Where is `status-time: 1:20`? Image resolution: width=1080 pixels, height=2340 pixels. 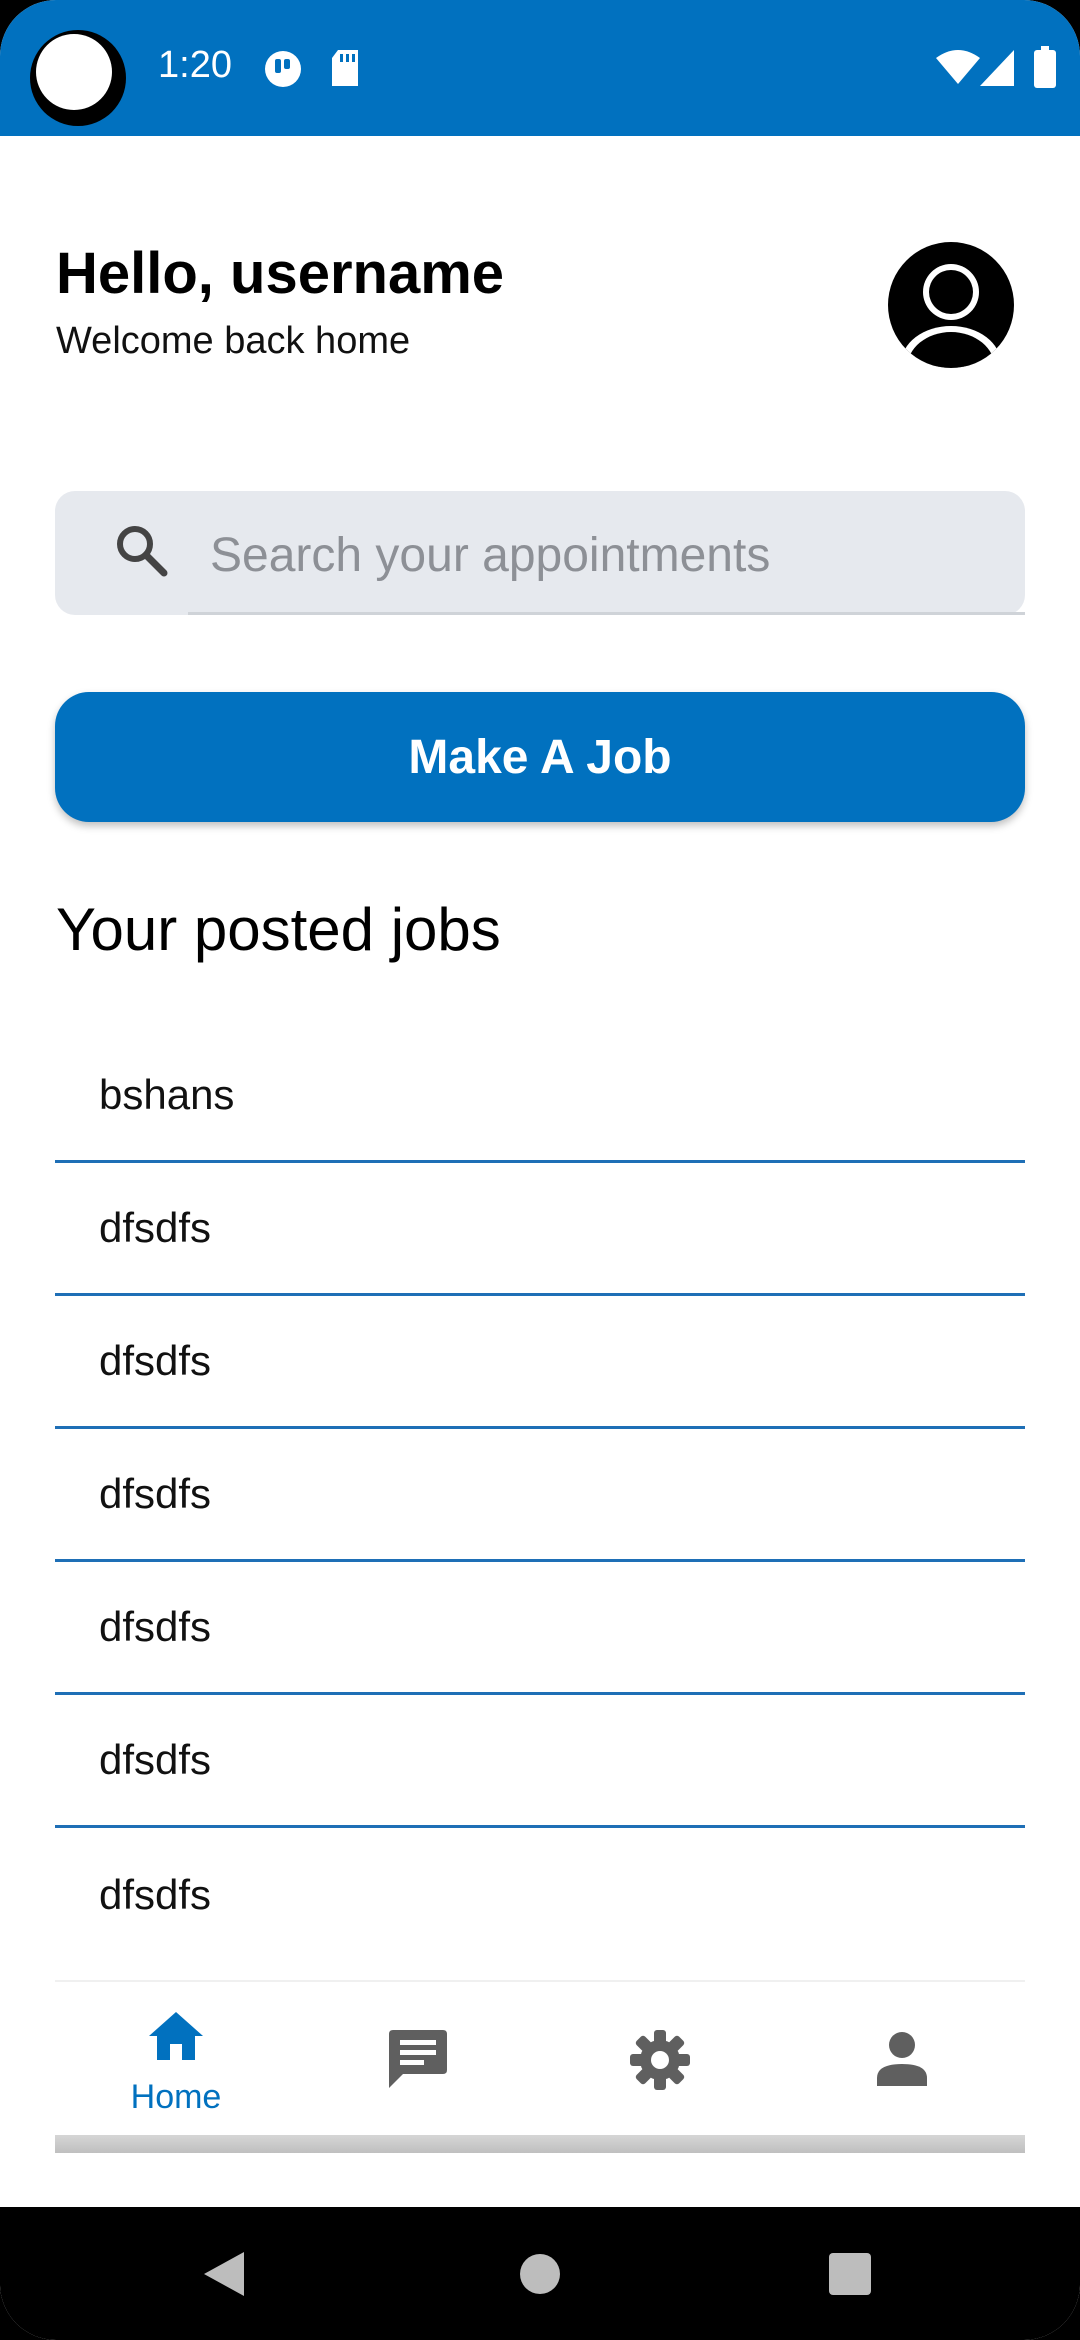
status-time: 1:20 is located at coordinates (195, 65).